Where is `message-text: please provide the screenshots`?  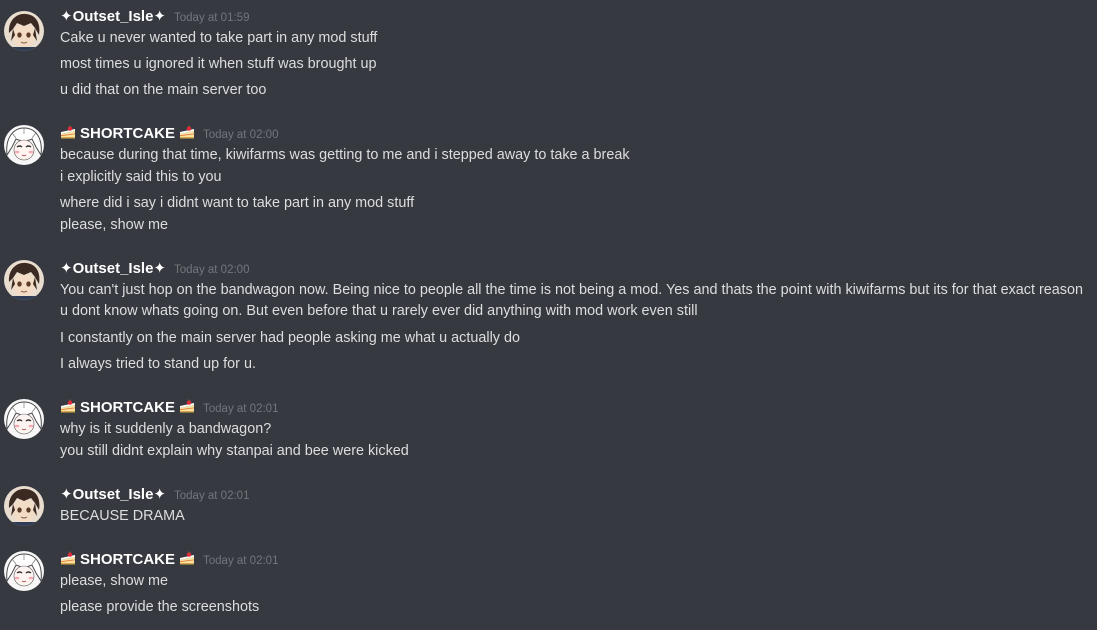 message-text: please provide the screenshots is located at coordinates (160, 607).